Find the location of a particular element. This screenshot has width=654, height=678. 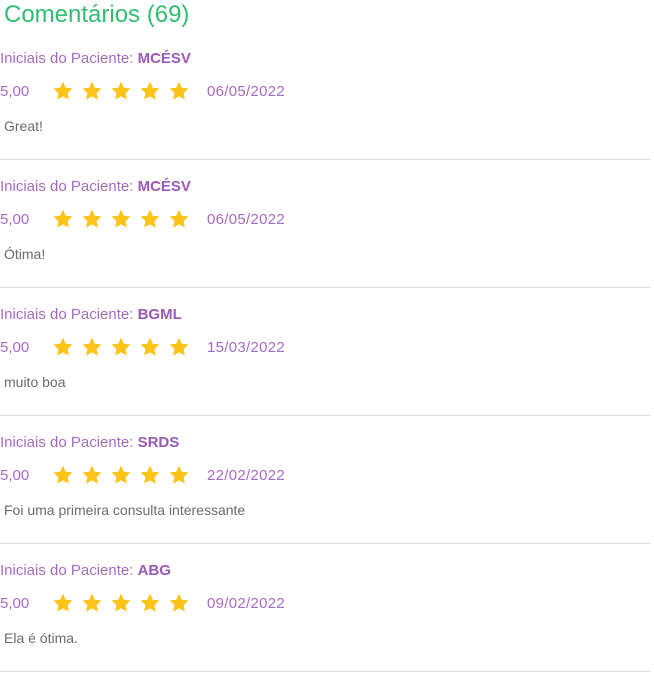

review-comment: muito boa is located at coordinates (35, 382).